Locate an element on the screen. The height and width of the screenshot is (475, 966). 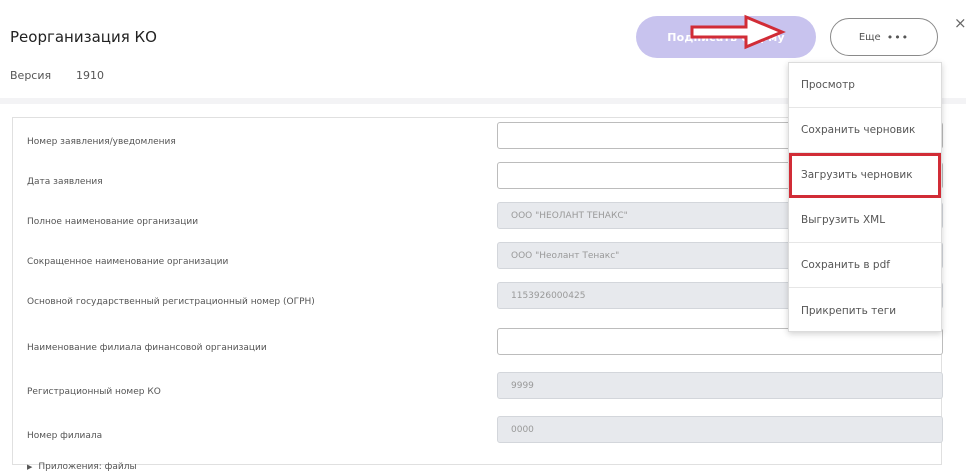
branch-number-field: 0000 is located at coordinates (720, 429).